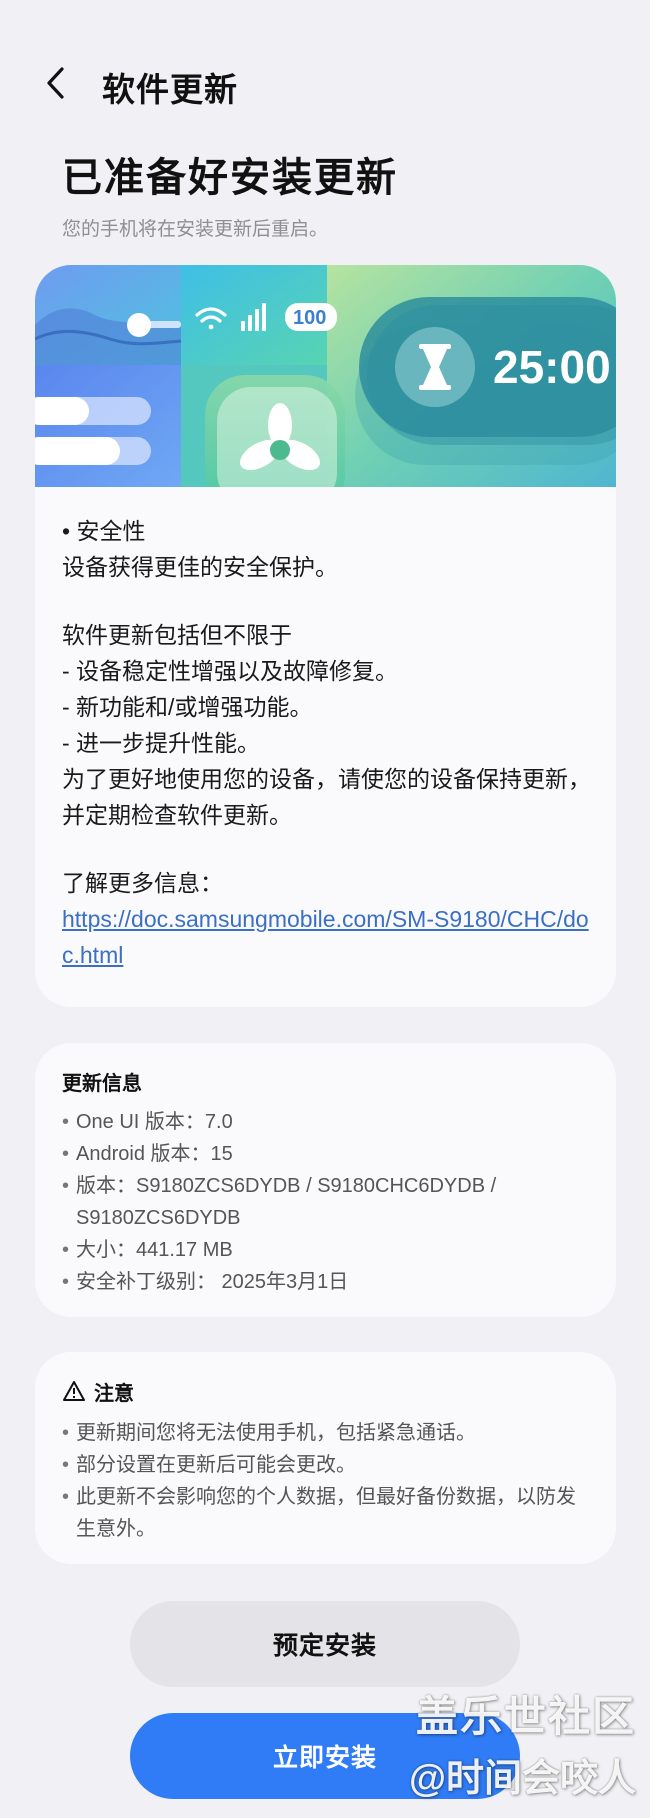  Describe the element at coordinates (170, 89) in the screenshot. I see `page-title: 软件更新` at that location.